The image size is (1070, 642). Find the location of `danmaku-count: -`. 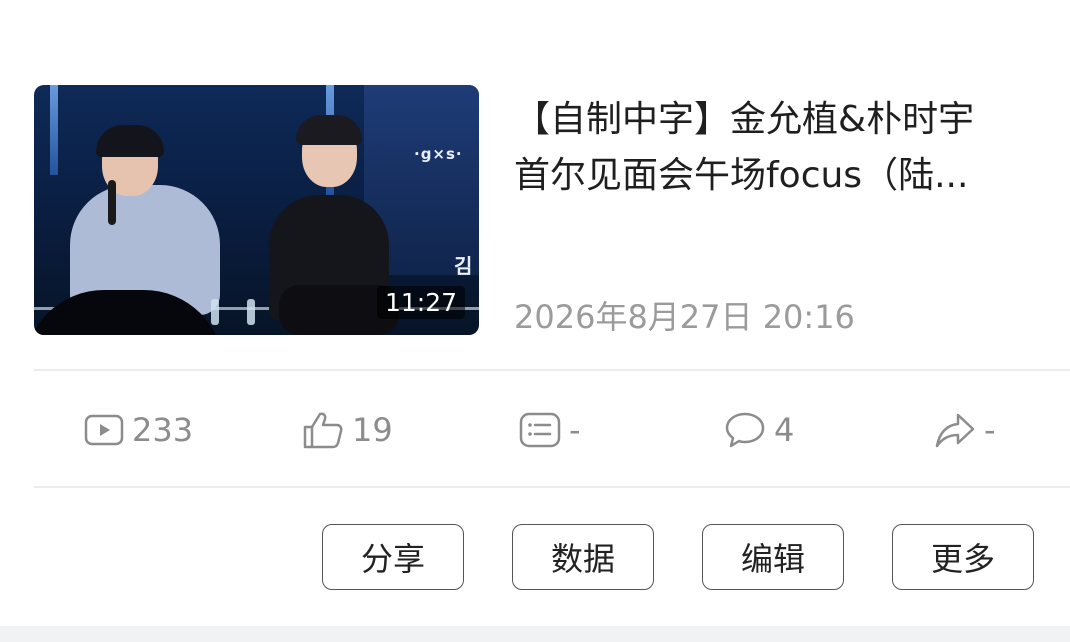

danmaku-count: - is located at coordinates (575, 430).